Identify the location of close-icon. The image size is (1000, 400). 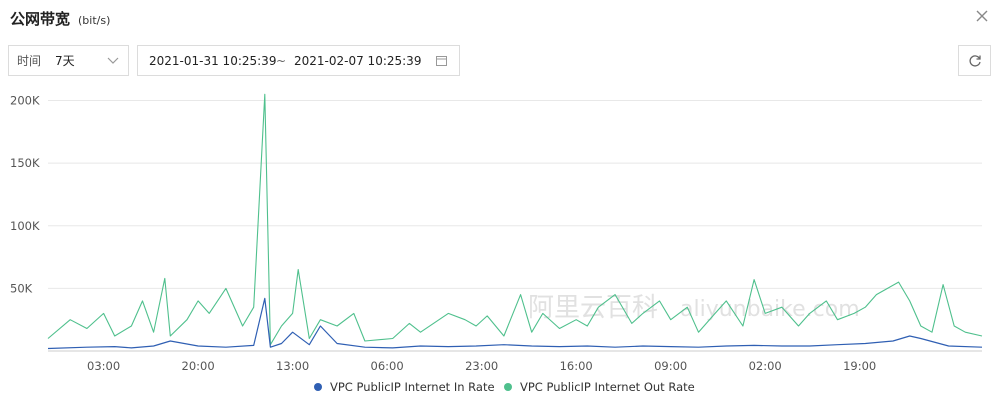
(982, 16).